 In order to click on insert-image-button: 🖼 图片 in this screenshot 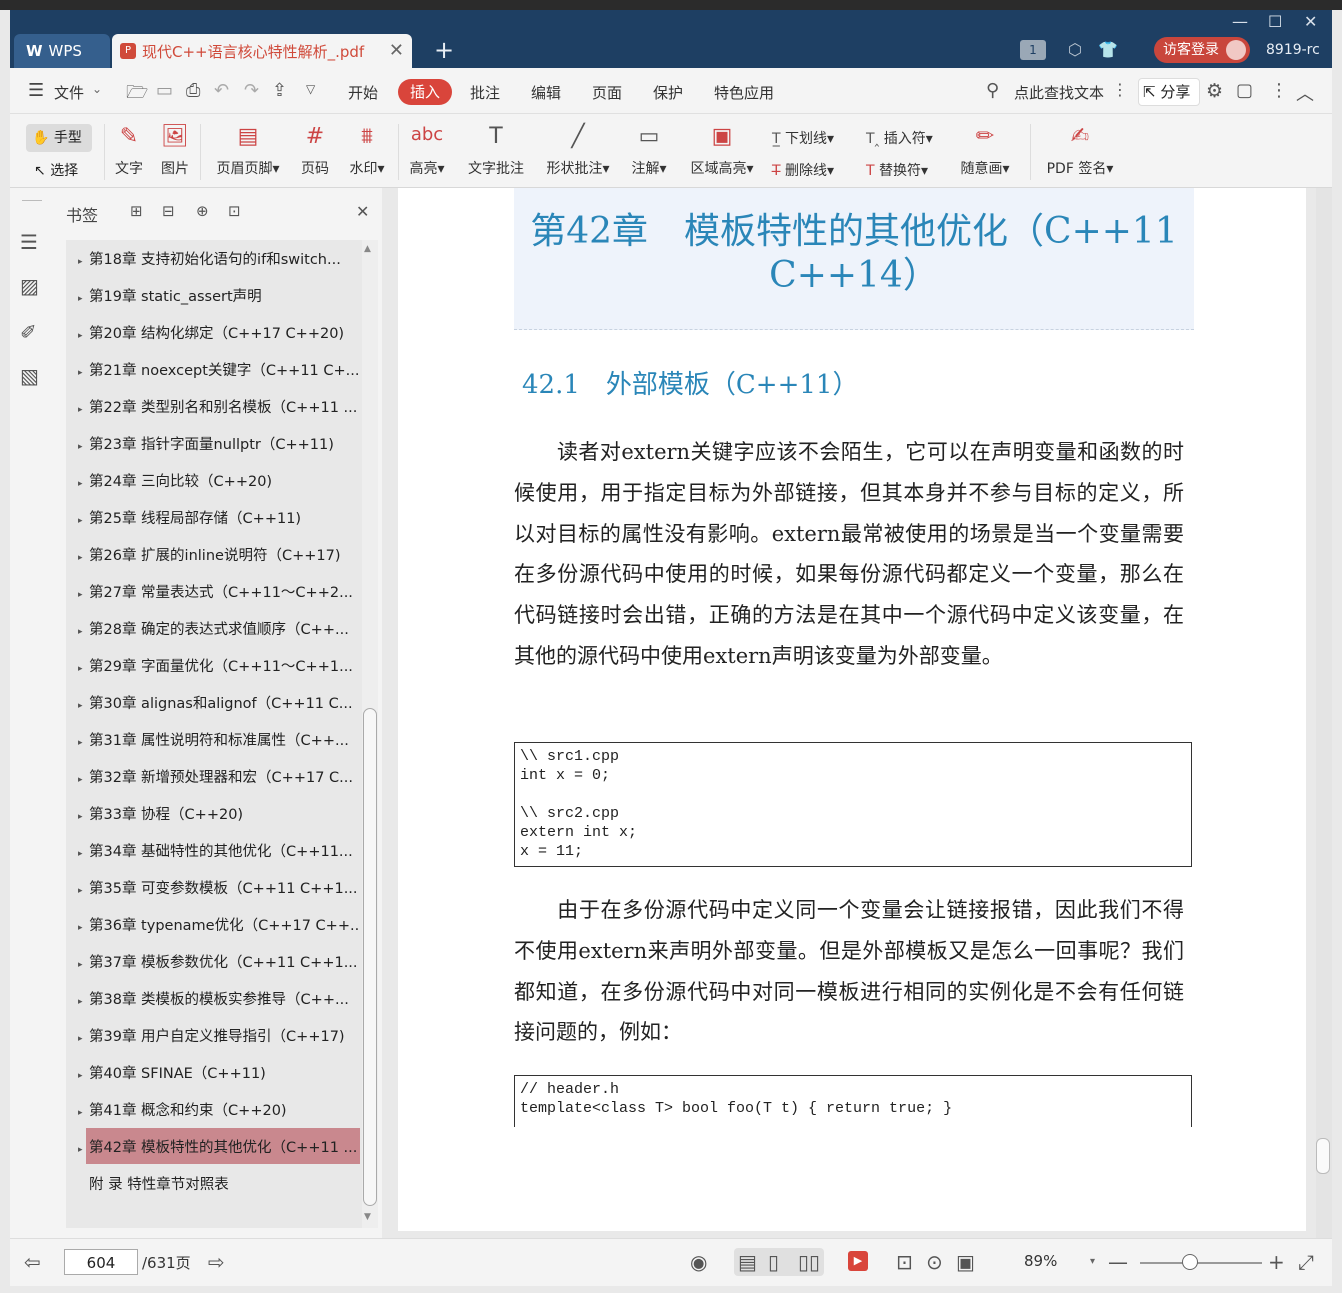, I will do `click(175, 151)`.